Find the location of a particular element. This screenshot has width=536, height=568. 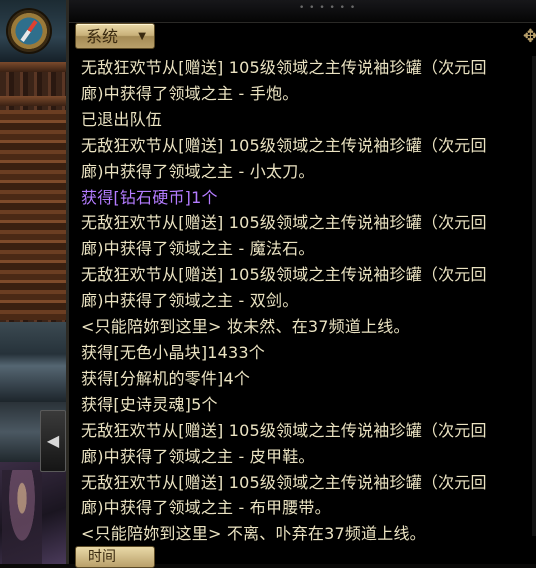

player-character is located at coordinates (22, 517).